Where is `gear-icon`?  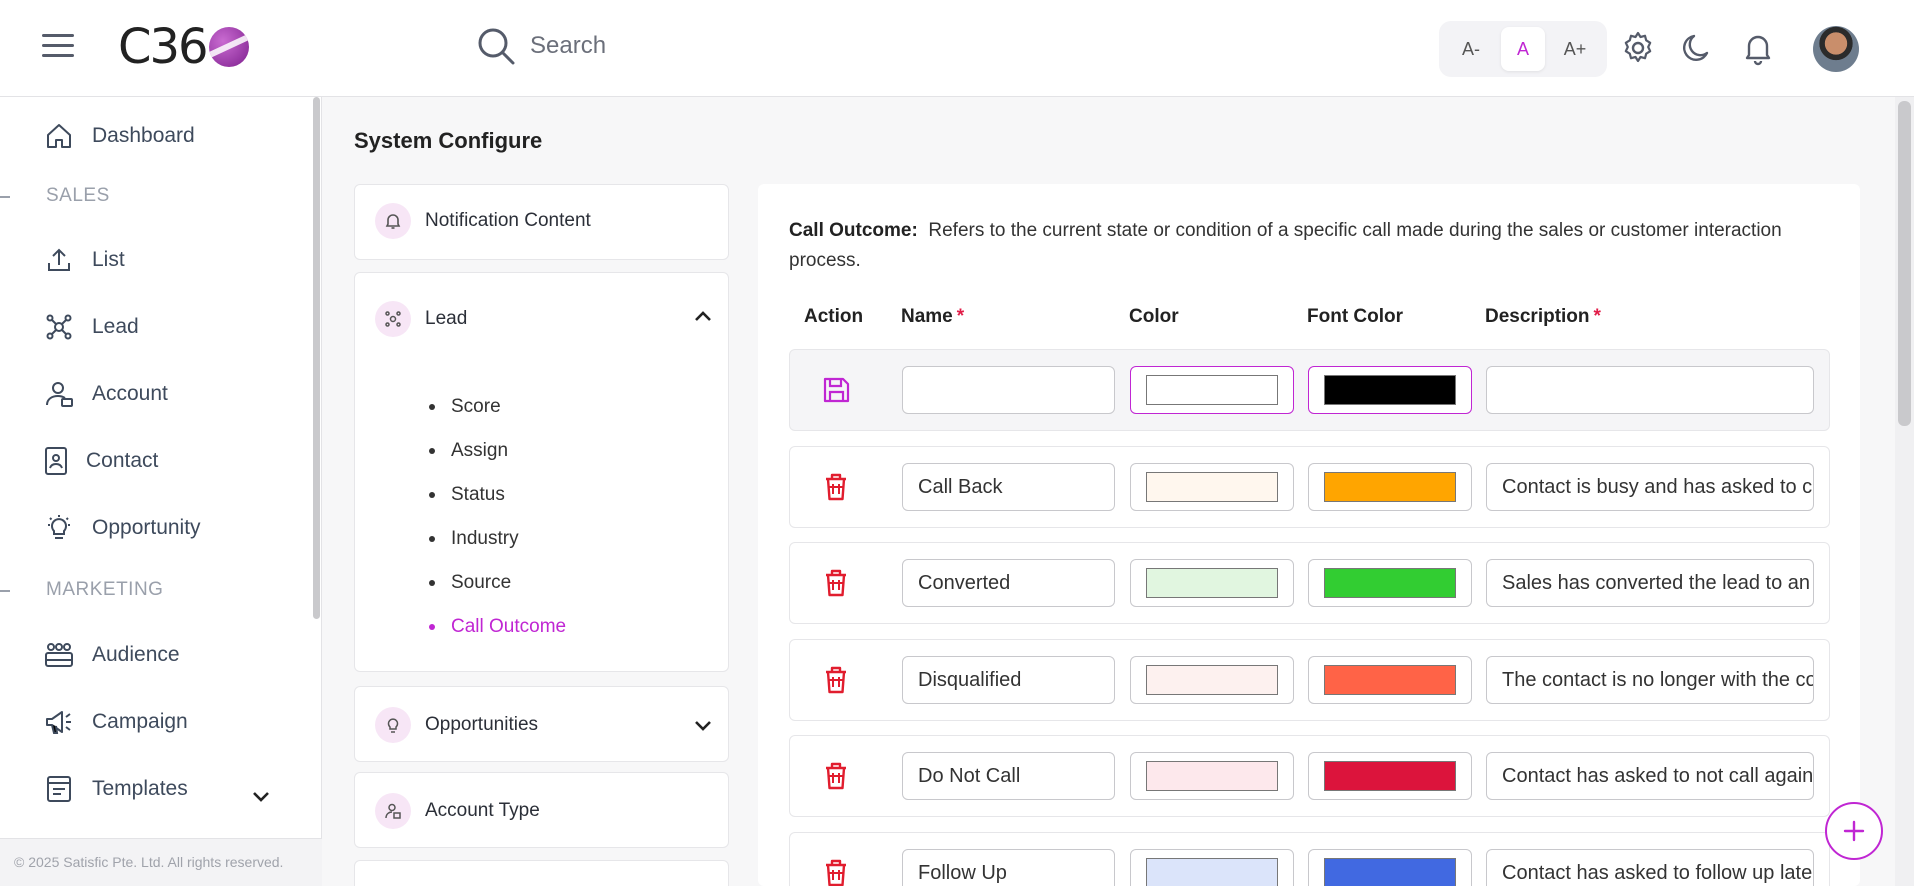
gear-icon is located at coordinates (1638, 48).